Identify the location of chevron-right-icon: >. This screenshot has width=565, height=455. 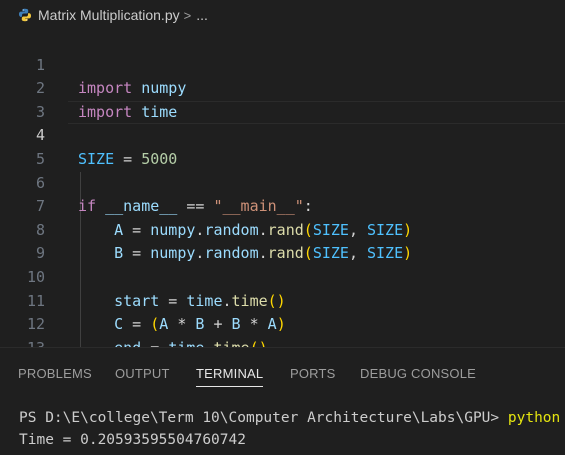
(187, 15).